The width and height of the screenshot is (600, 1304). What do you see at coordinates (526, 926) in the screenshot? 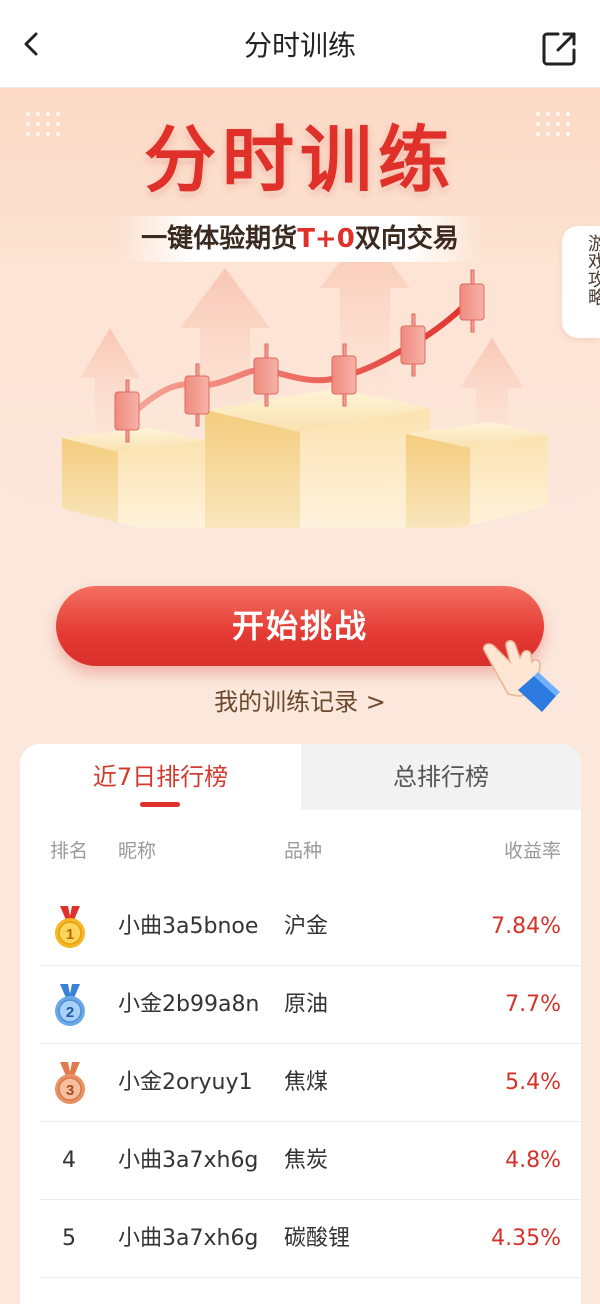
I see `yield-cell: 7.84%` at bounding box center [526, 926].